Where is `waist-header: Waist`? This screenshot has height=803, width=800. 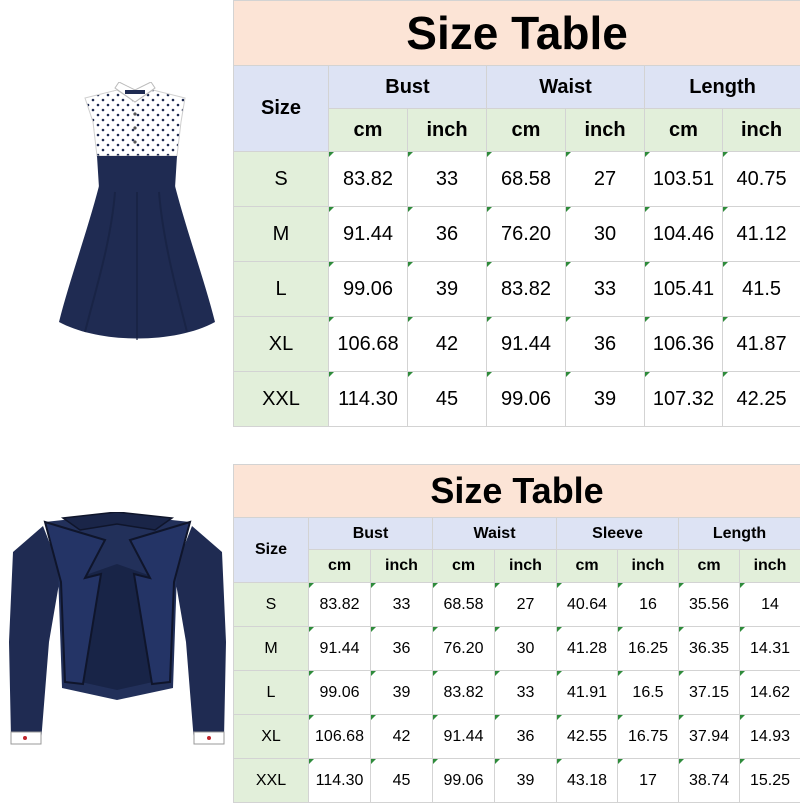 waist-header: Waist is located at coordinates (495, 534).